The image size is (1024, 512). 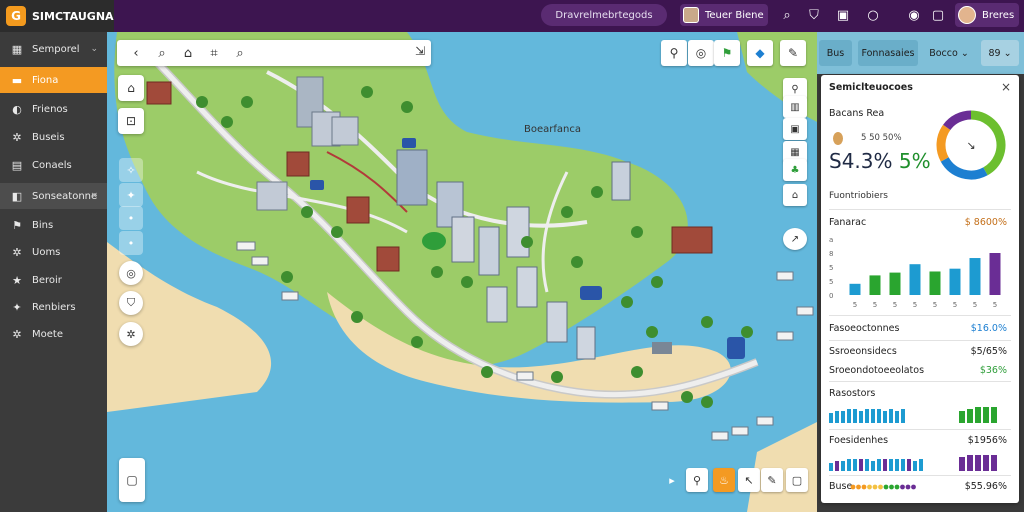 What do you see at coordinates (132, 480) in the screenshot?
I see `zoom-control: ▢` at bounding box center [132, 480].